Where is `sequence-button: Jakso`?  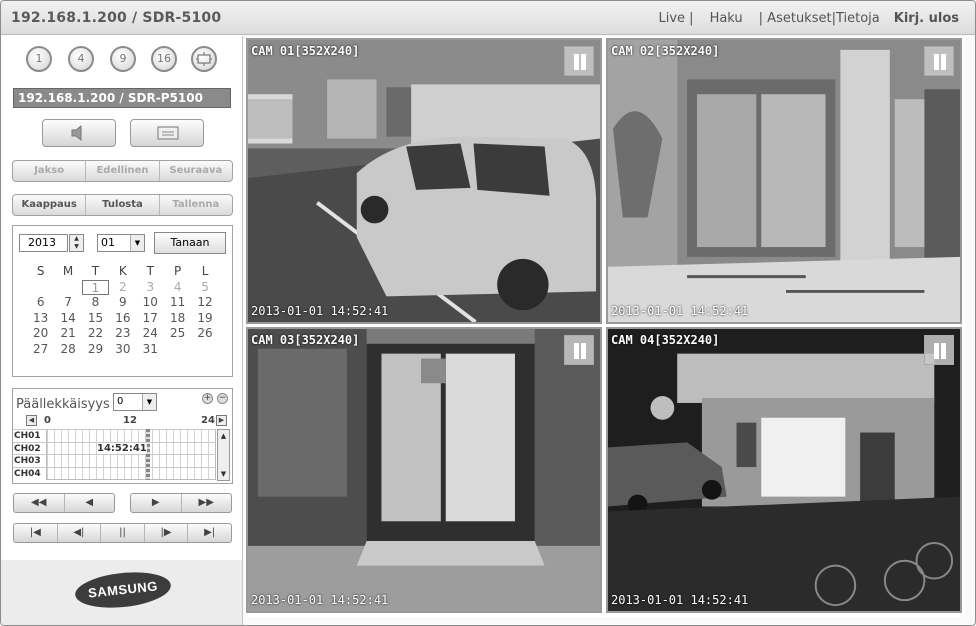 sequence-button: Jakso is located at coordinates (50, 171).